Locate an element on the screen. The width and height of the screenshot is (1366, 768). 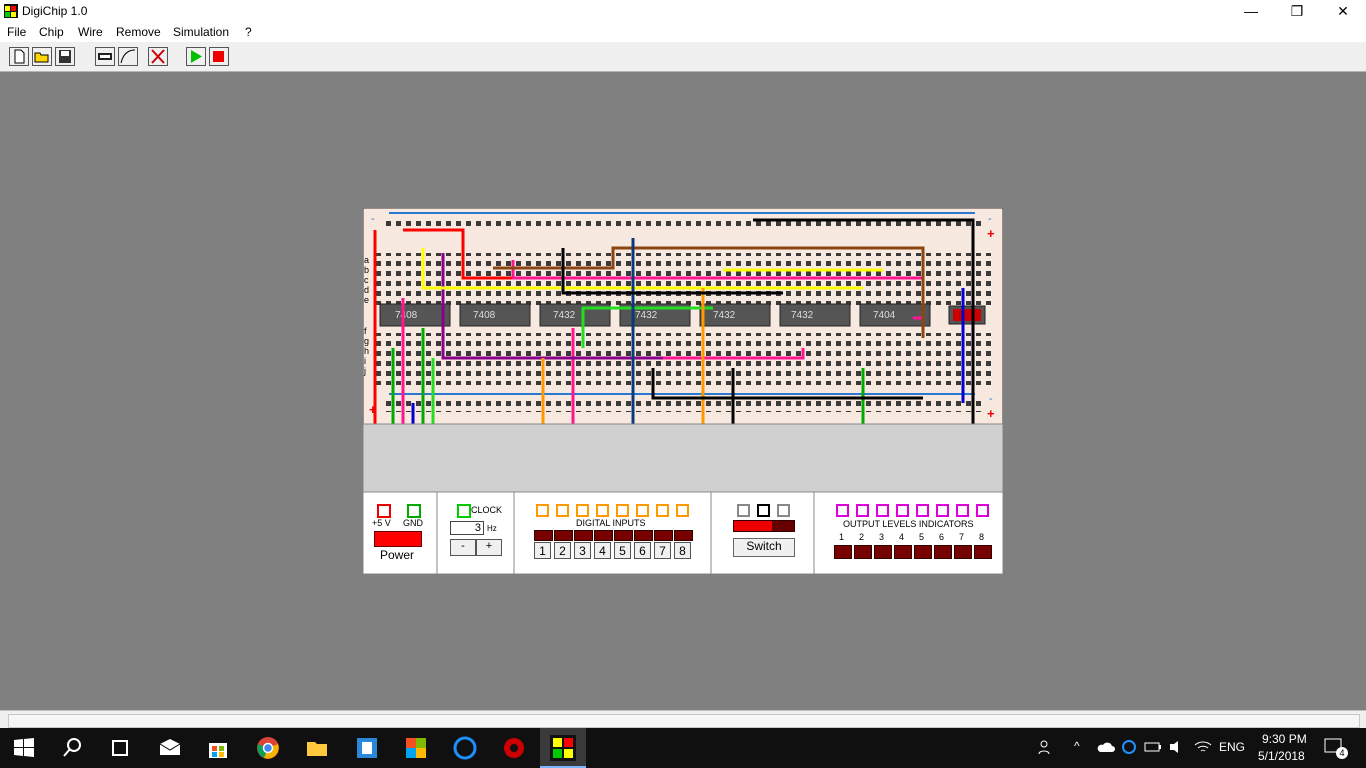
mail-icon is located at coordinates (170, 748).